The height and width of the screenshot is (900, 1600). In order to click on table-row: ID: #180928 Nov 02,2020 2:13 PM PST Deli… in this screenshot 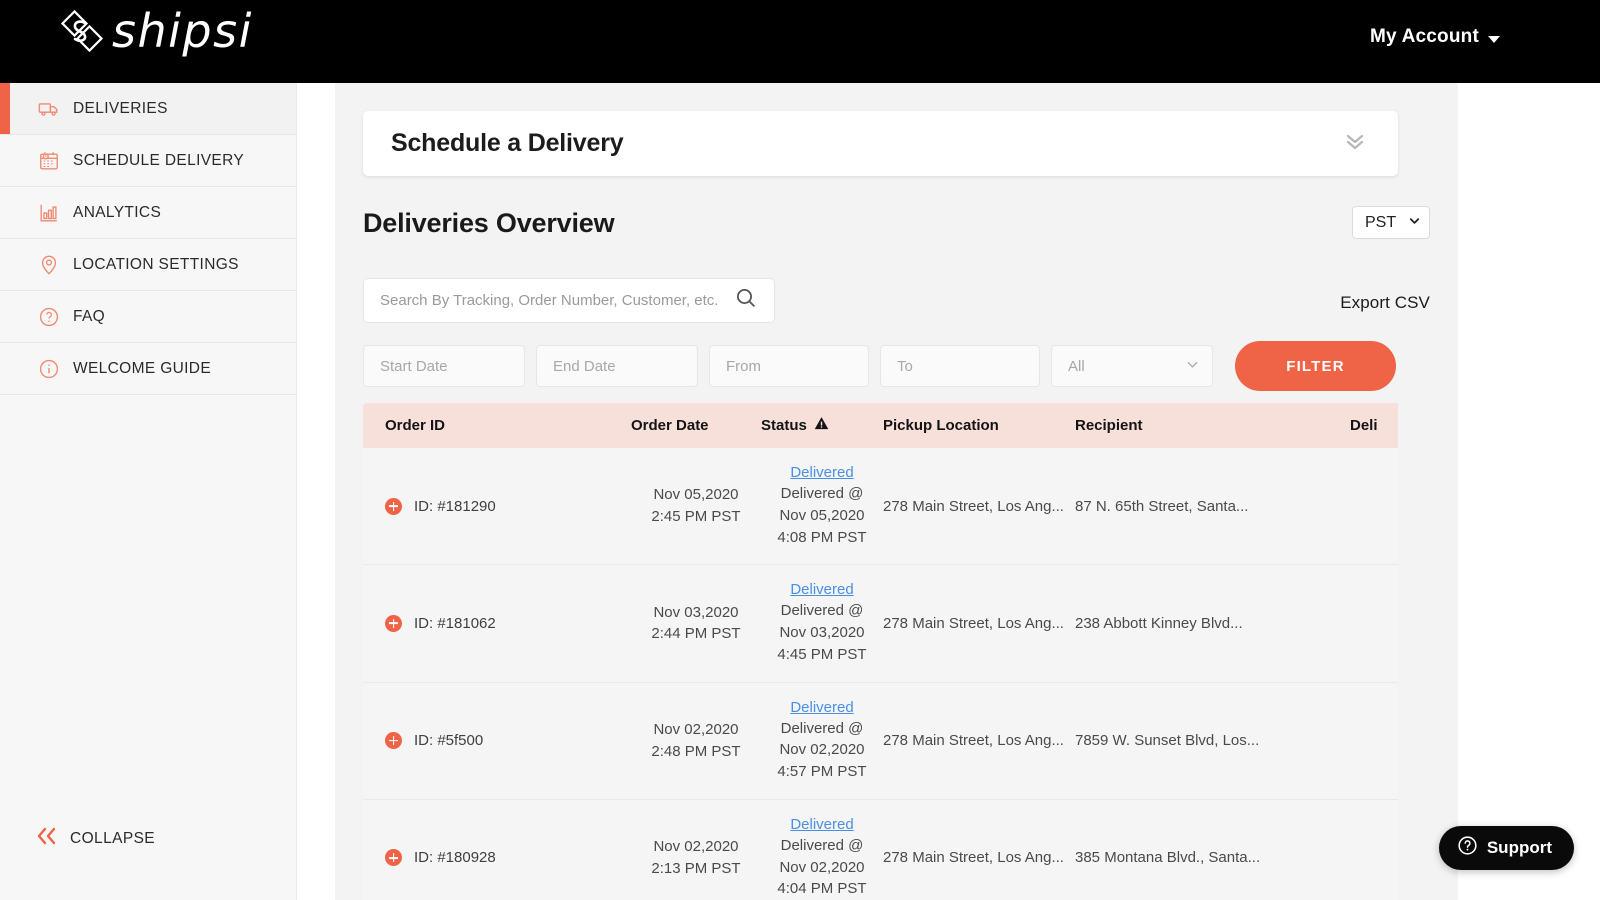, I will do `click(880, 849)`.